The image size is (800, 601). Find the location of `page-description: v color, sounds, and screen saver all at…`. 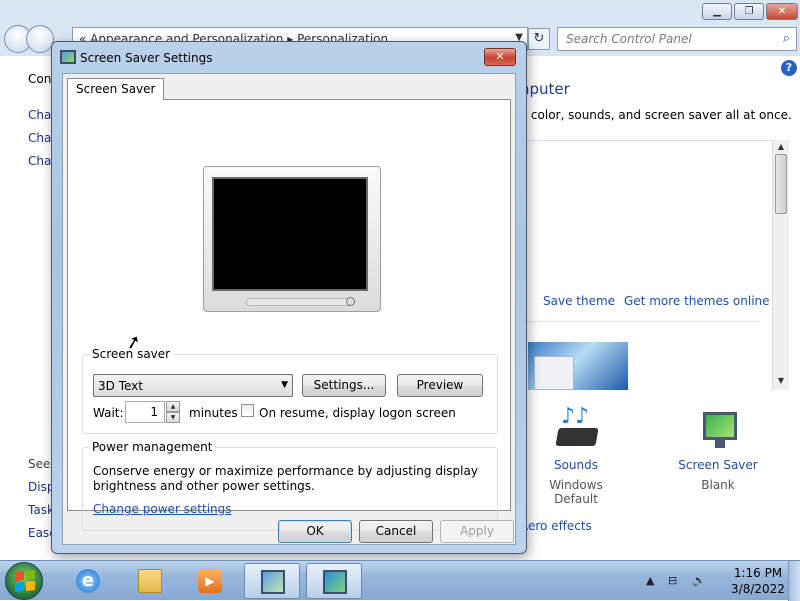

page-description: v color, sounds, and screen saver all at… is located at coordinates (656, 115).